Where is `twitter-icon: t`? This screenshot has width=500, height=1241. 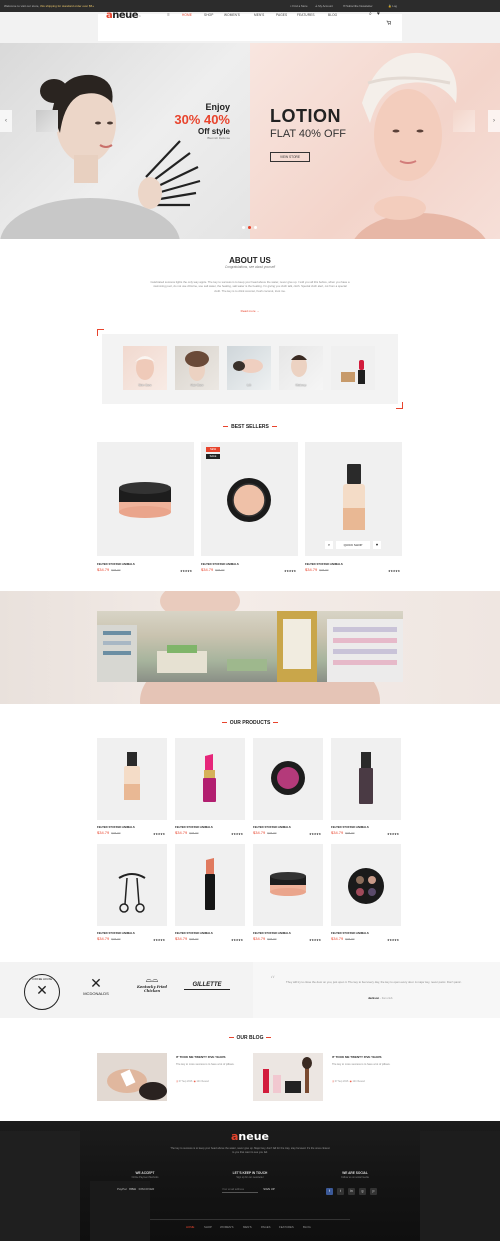
twitter-icon: t is located at coordinates (340, 1191).